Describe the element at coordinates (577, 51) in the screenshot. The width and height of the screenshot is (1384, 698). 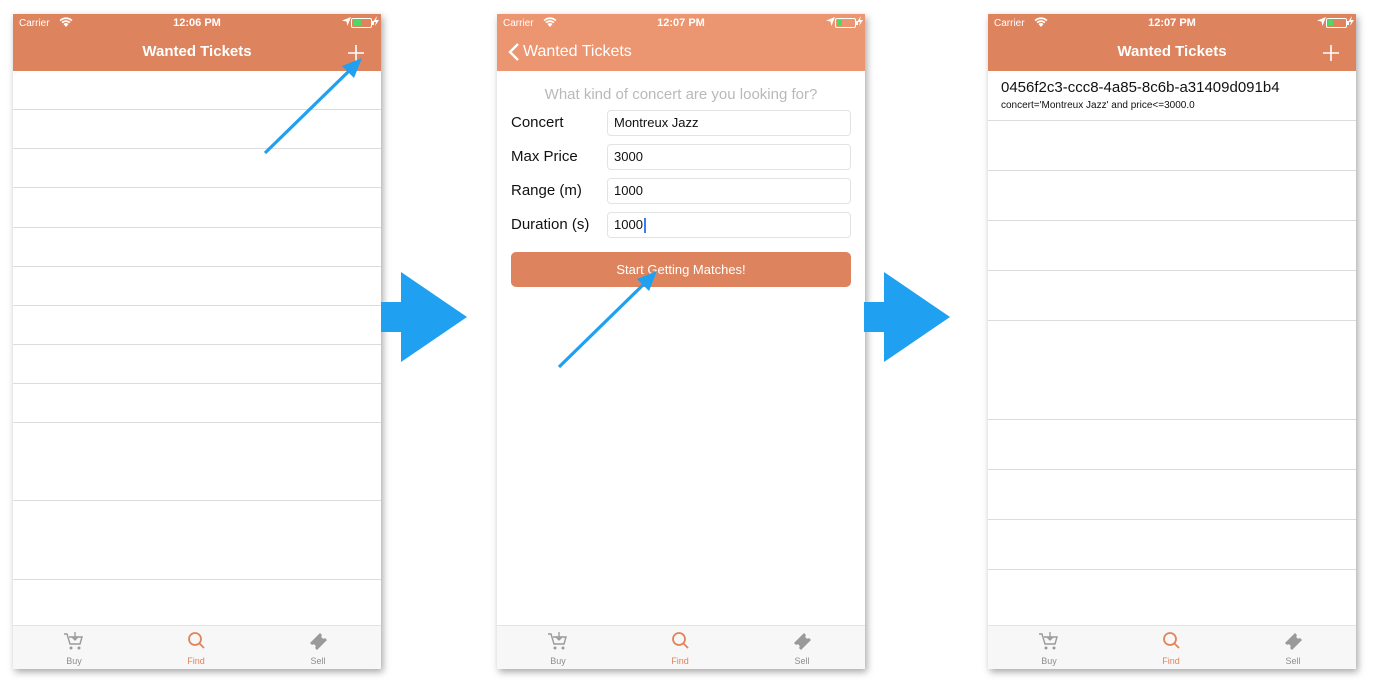
I see `back-button-label: Wanted Tickets` at that location.